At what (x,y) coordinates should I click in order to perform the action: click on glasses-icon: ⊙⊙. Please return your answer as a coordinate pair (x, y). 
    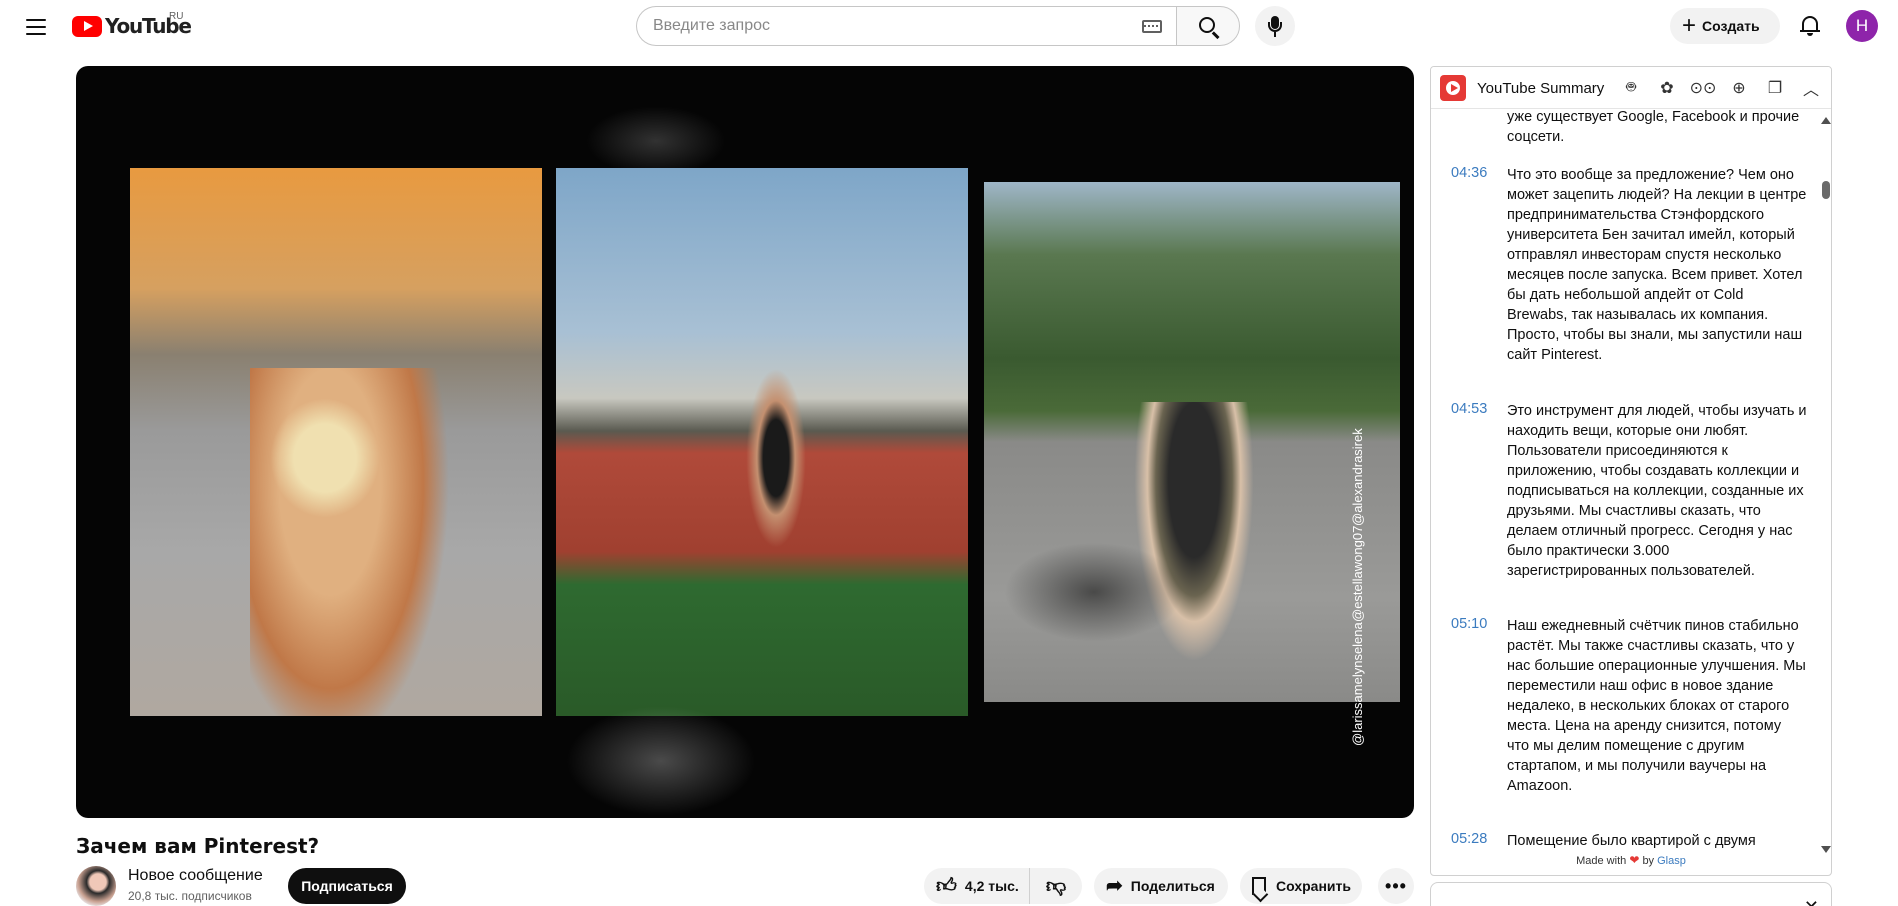
    Looking at the image, I should click on (1703, 88).